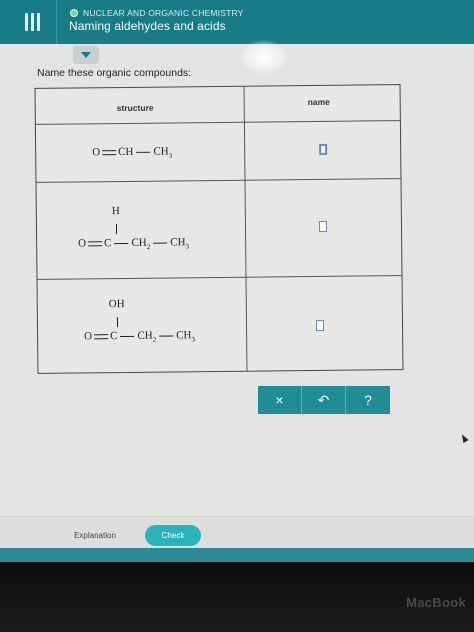 The width and height of the screenshot is (474, 632). Describe the element at coordinates (237, 555) in the screenshot. I see `bottom-strip` at that location.